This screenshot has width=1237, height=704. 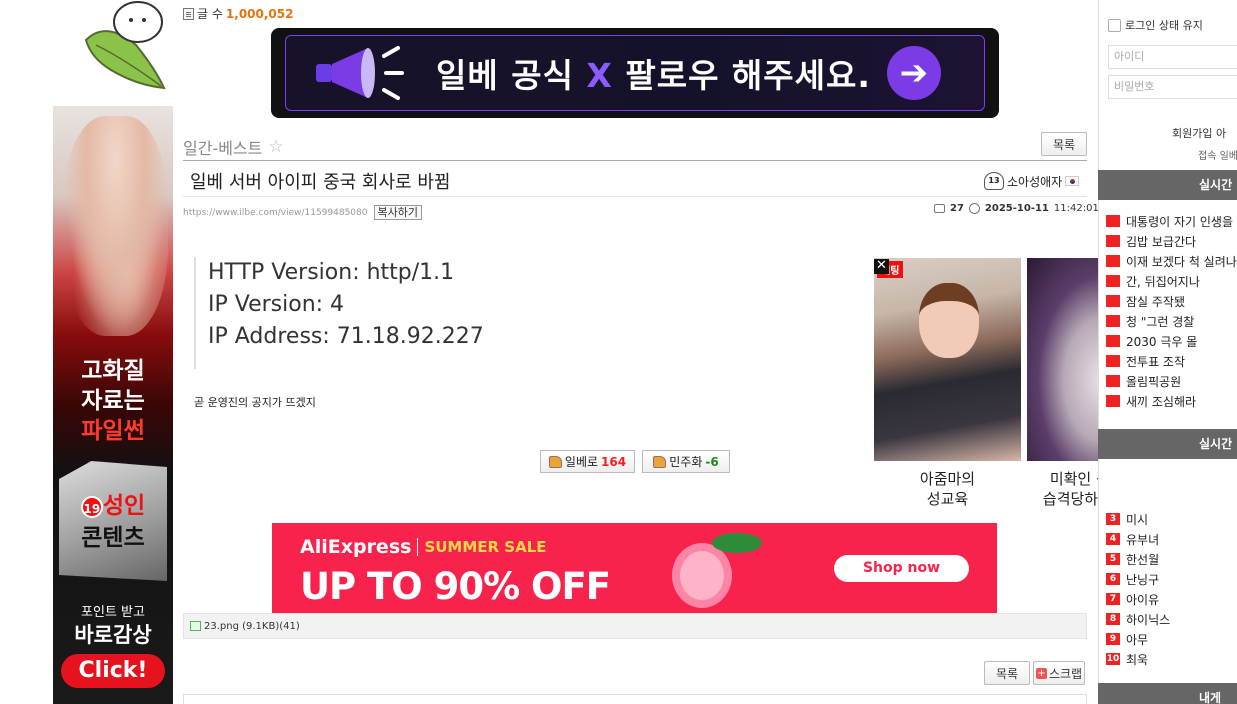 I want to click on sidebar-border, so click(x=1098, y=352).